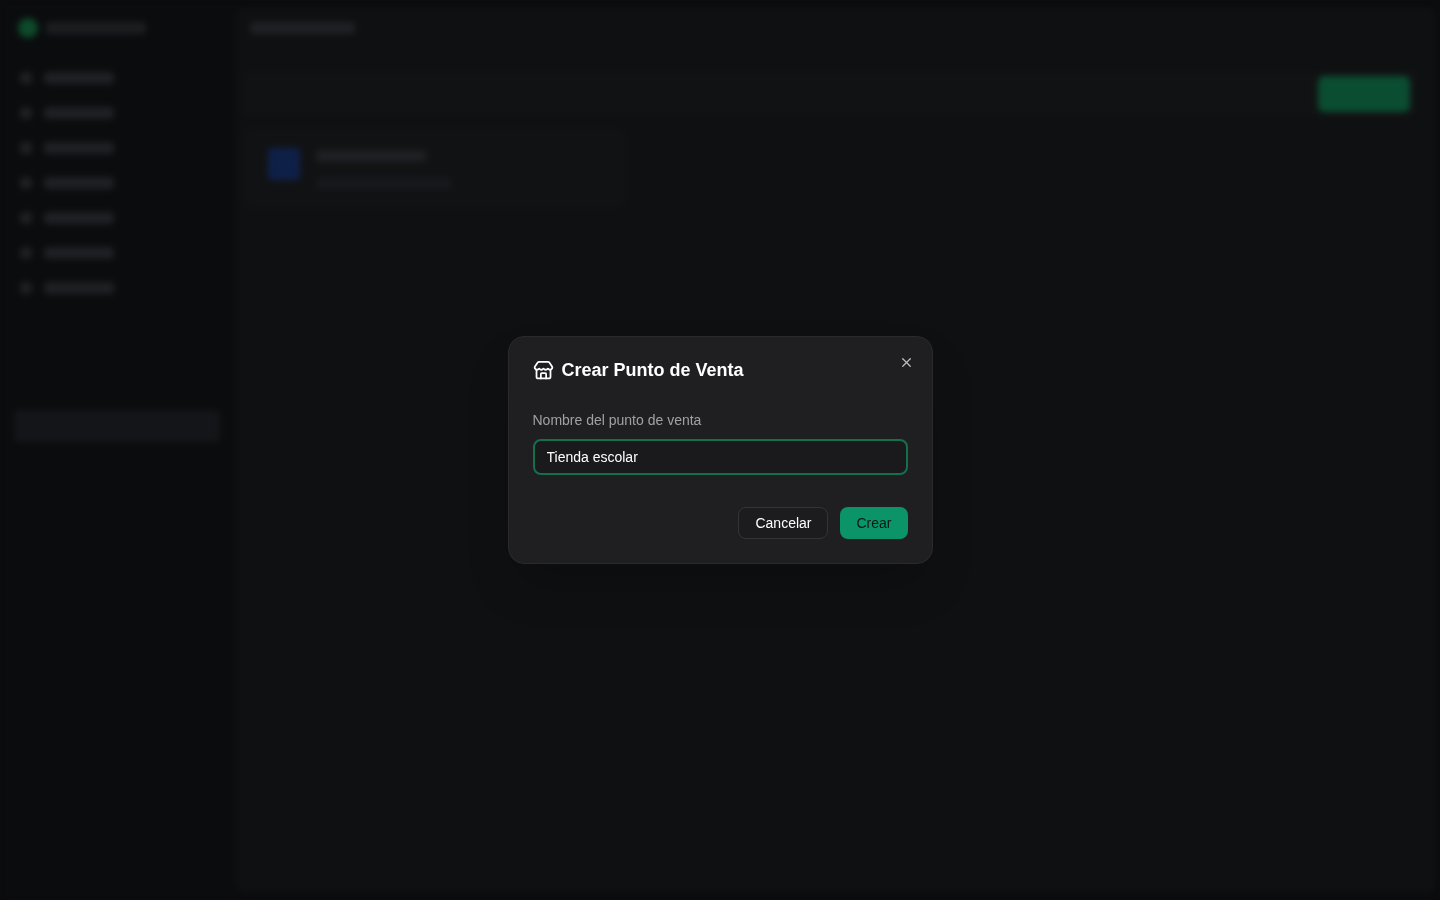 This screenshot has width=1440, height=900. What do you see at coordinates (617, 420) in the screenshot?
I see `field-label: Nombre del punto de venta` at bounding box center [617, 420].